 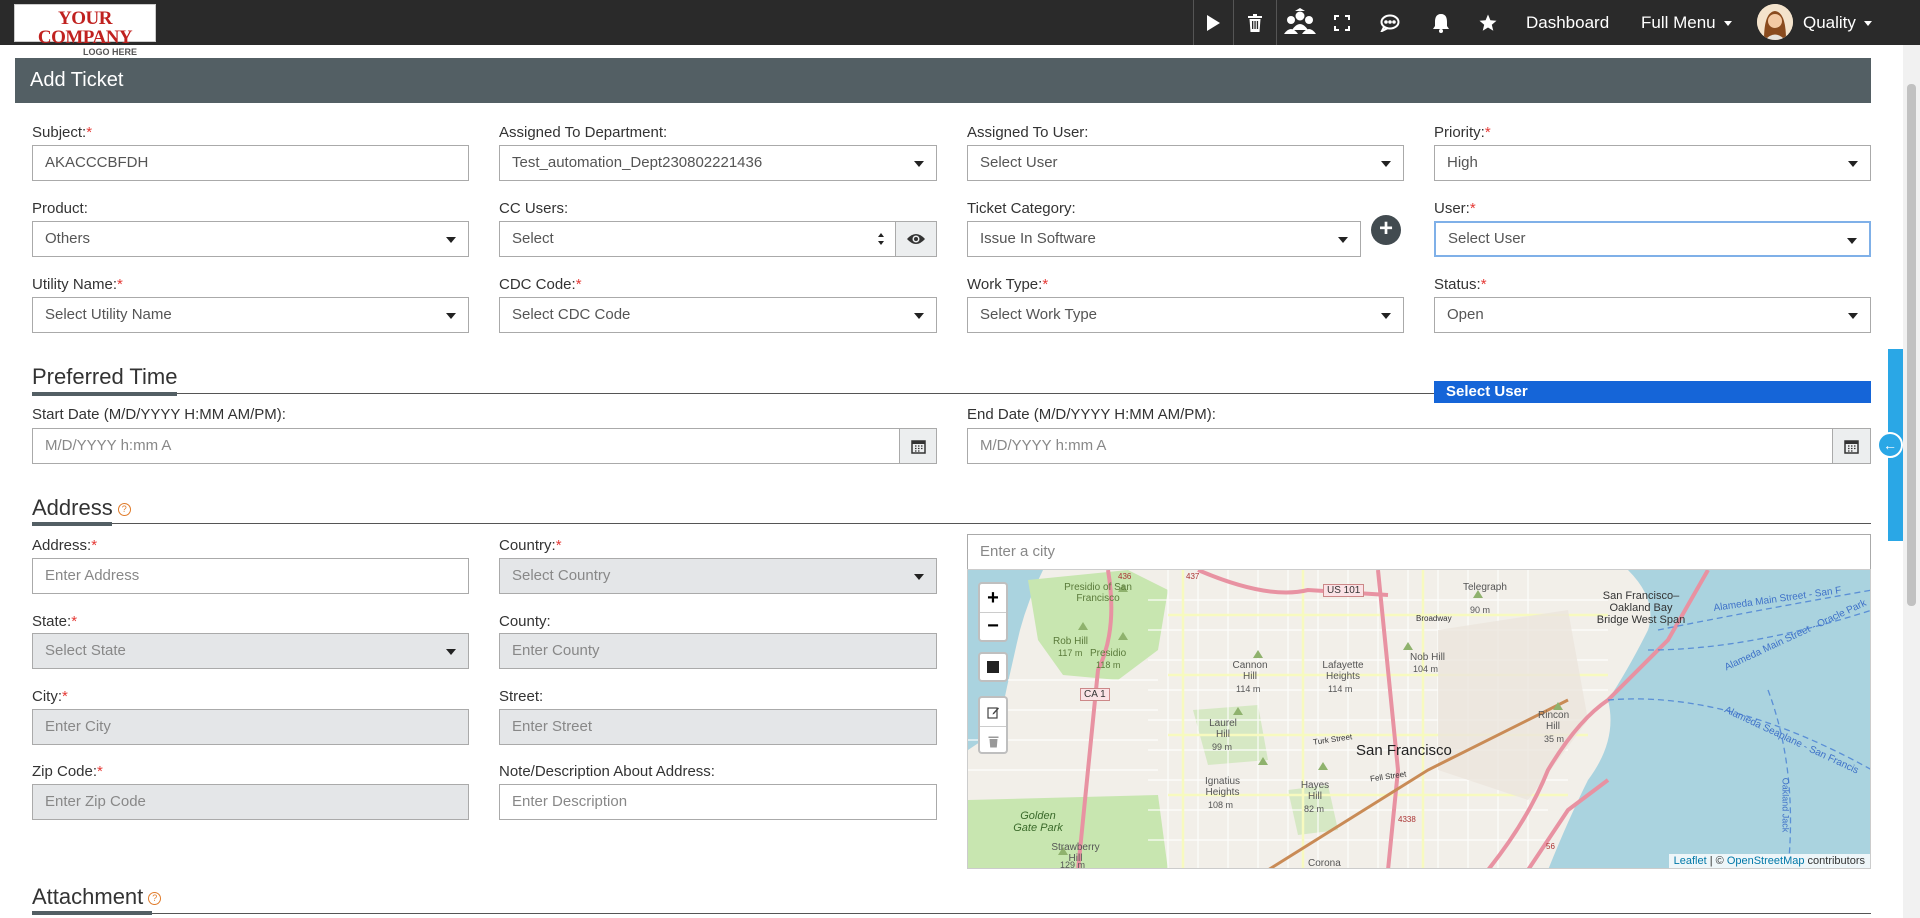 What do you see at coordinates (1554, 721) in the screenshot?
I see `map-label-rincon: Rincon Hill` at bounding box center [1554, 721].